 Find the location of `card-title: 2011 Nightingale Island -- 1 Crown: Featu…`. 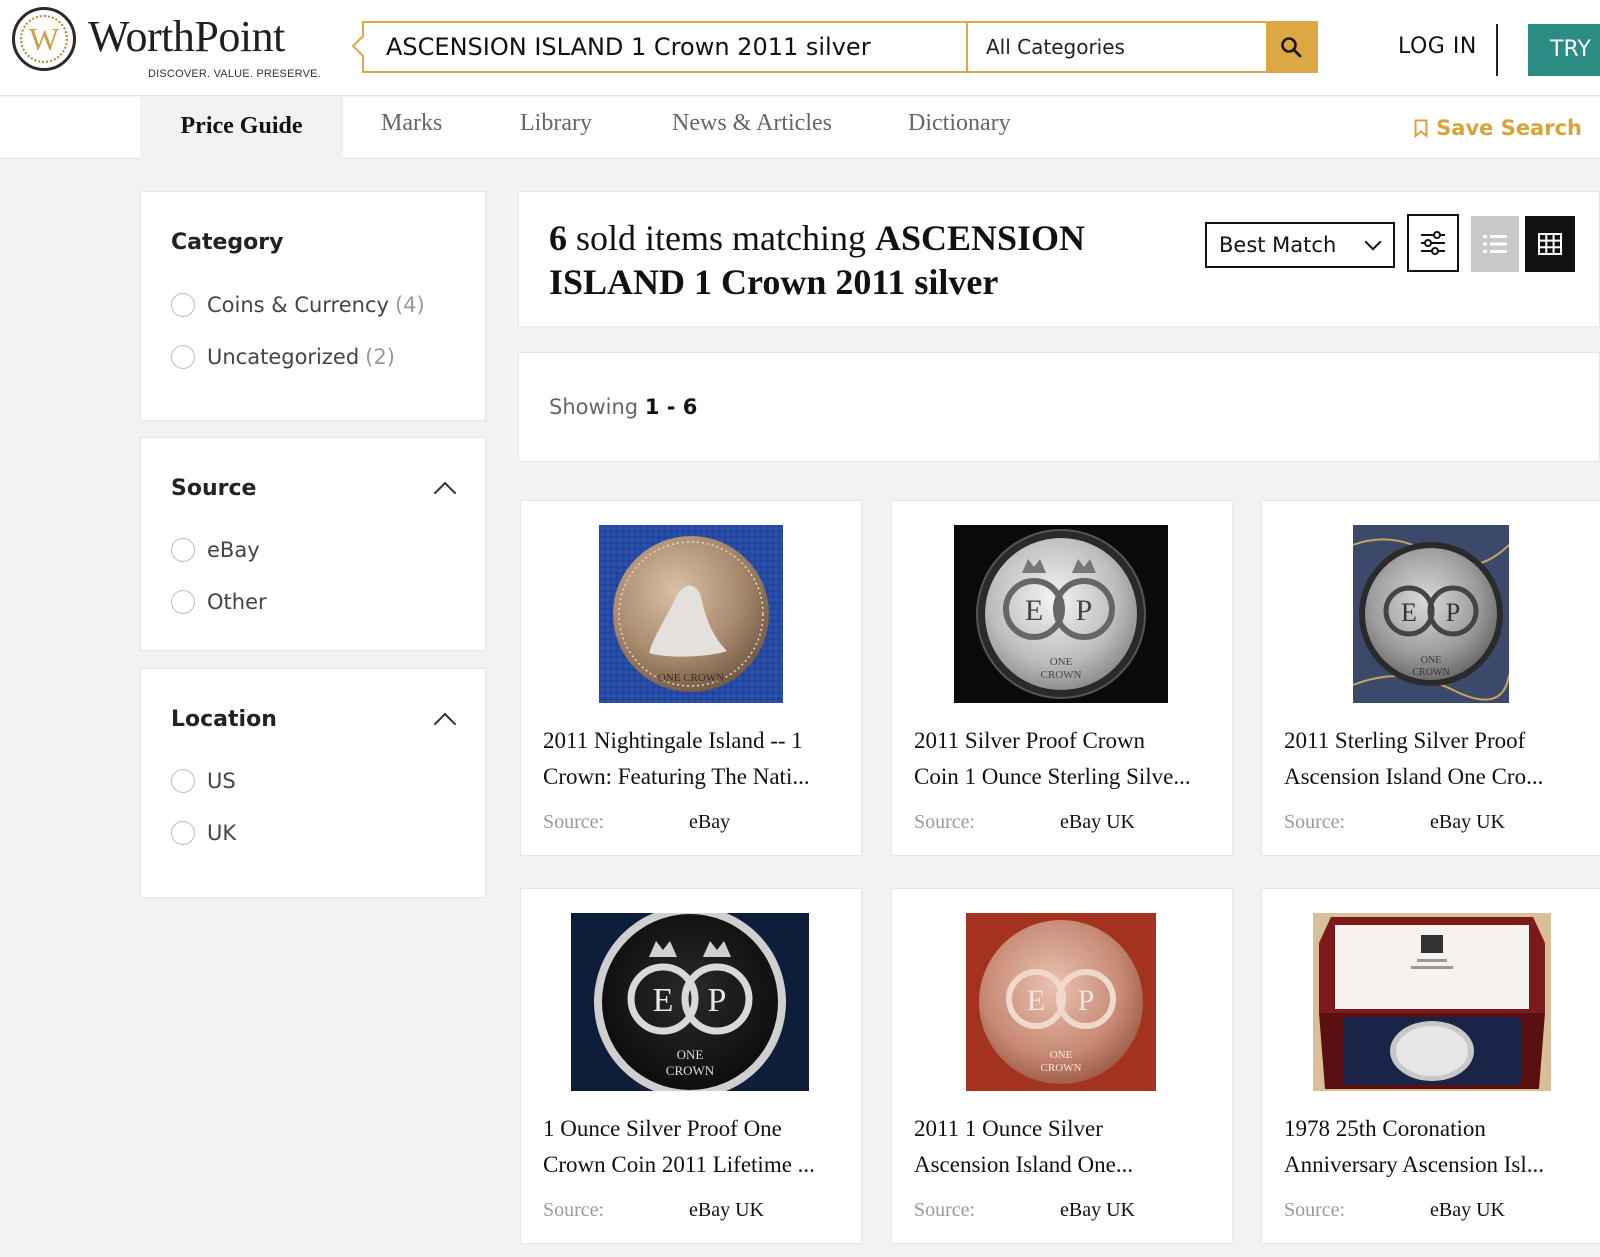

card-title: 2011 Nightingale Island -- 1 Crown: Featu… is located at coordinates (693, 759).